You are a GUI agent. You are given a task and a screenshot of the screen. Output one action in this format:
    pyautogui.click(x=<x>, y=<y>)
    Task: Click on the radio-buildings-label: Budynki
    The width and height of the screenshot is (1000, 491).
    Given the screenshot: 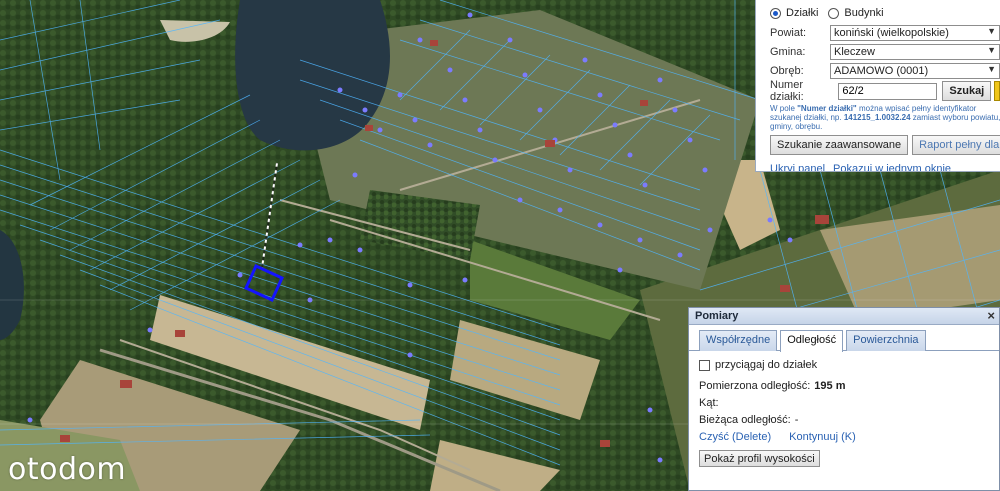 What is the action you would take?
    pyautogui.click(x=863, y=13)
    